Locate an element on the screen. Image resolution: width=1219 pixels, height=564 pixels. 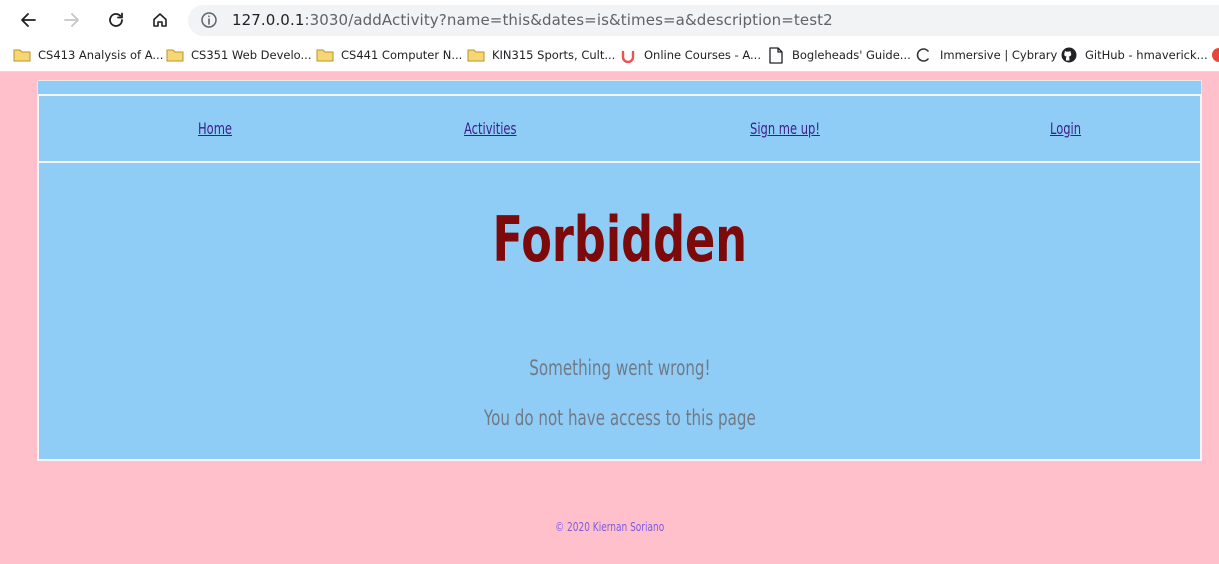
info-icon is located at coordinates (209, 20).